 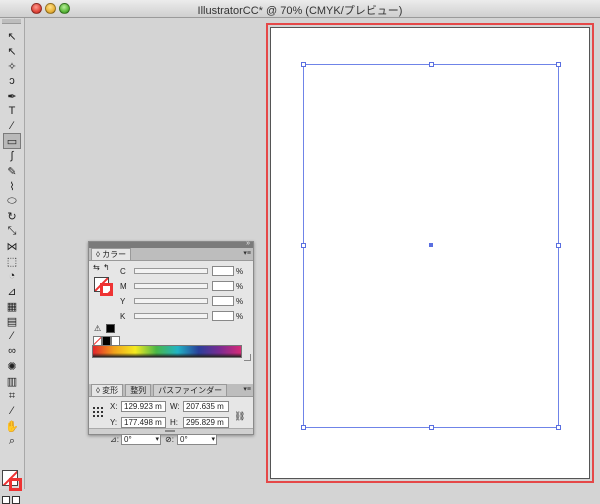 I want to click on tab-pathfinder: パスファインダー, so click(x=190, y=390).